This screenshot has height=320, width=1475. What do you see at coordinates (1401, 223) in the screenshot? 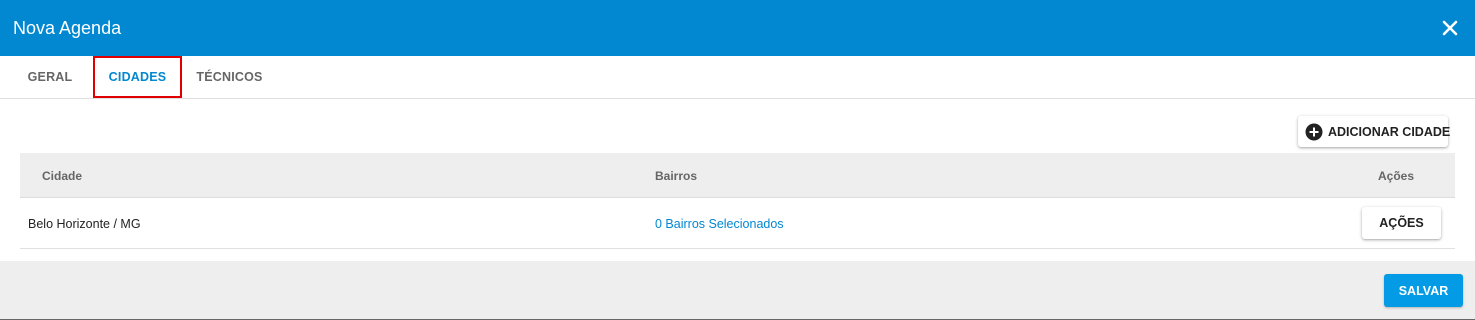
I see `acoes-button: AÇÕES` at bounding box center [1401, 223].